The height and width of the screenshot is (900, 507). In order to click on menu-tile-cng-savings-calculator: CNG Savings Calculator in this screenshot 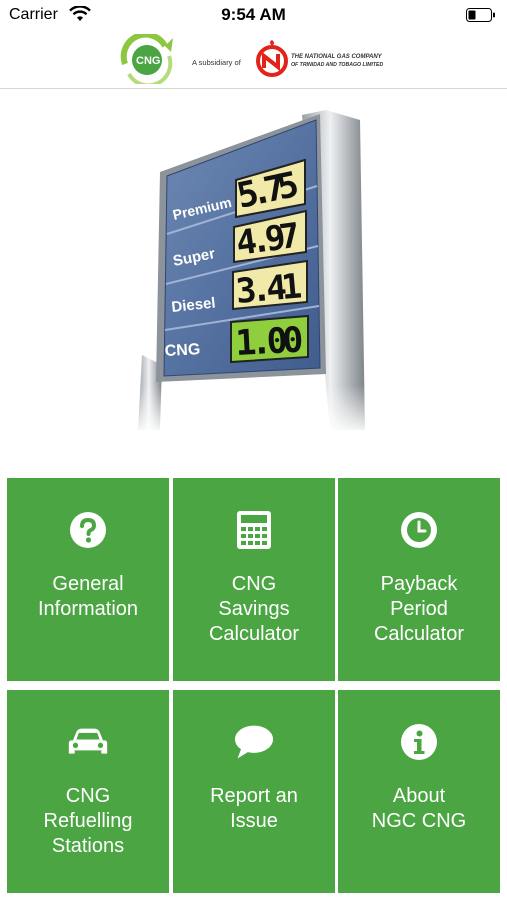, I will do `click(254, 579)`.